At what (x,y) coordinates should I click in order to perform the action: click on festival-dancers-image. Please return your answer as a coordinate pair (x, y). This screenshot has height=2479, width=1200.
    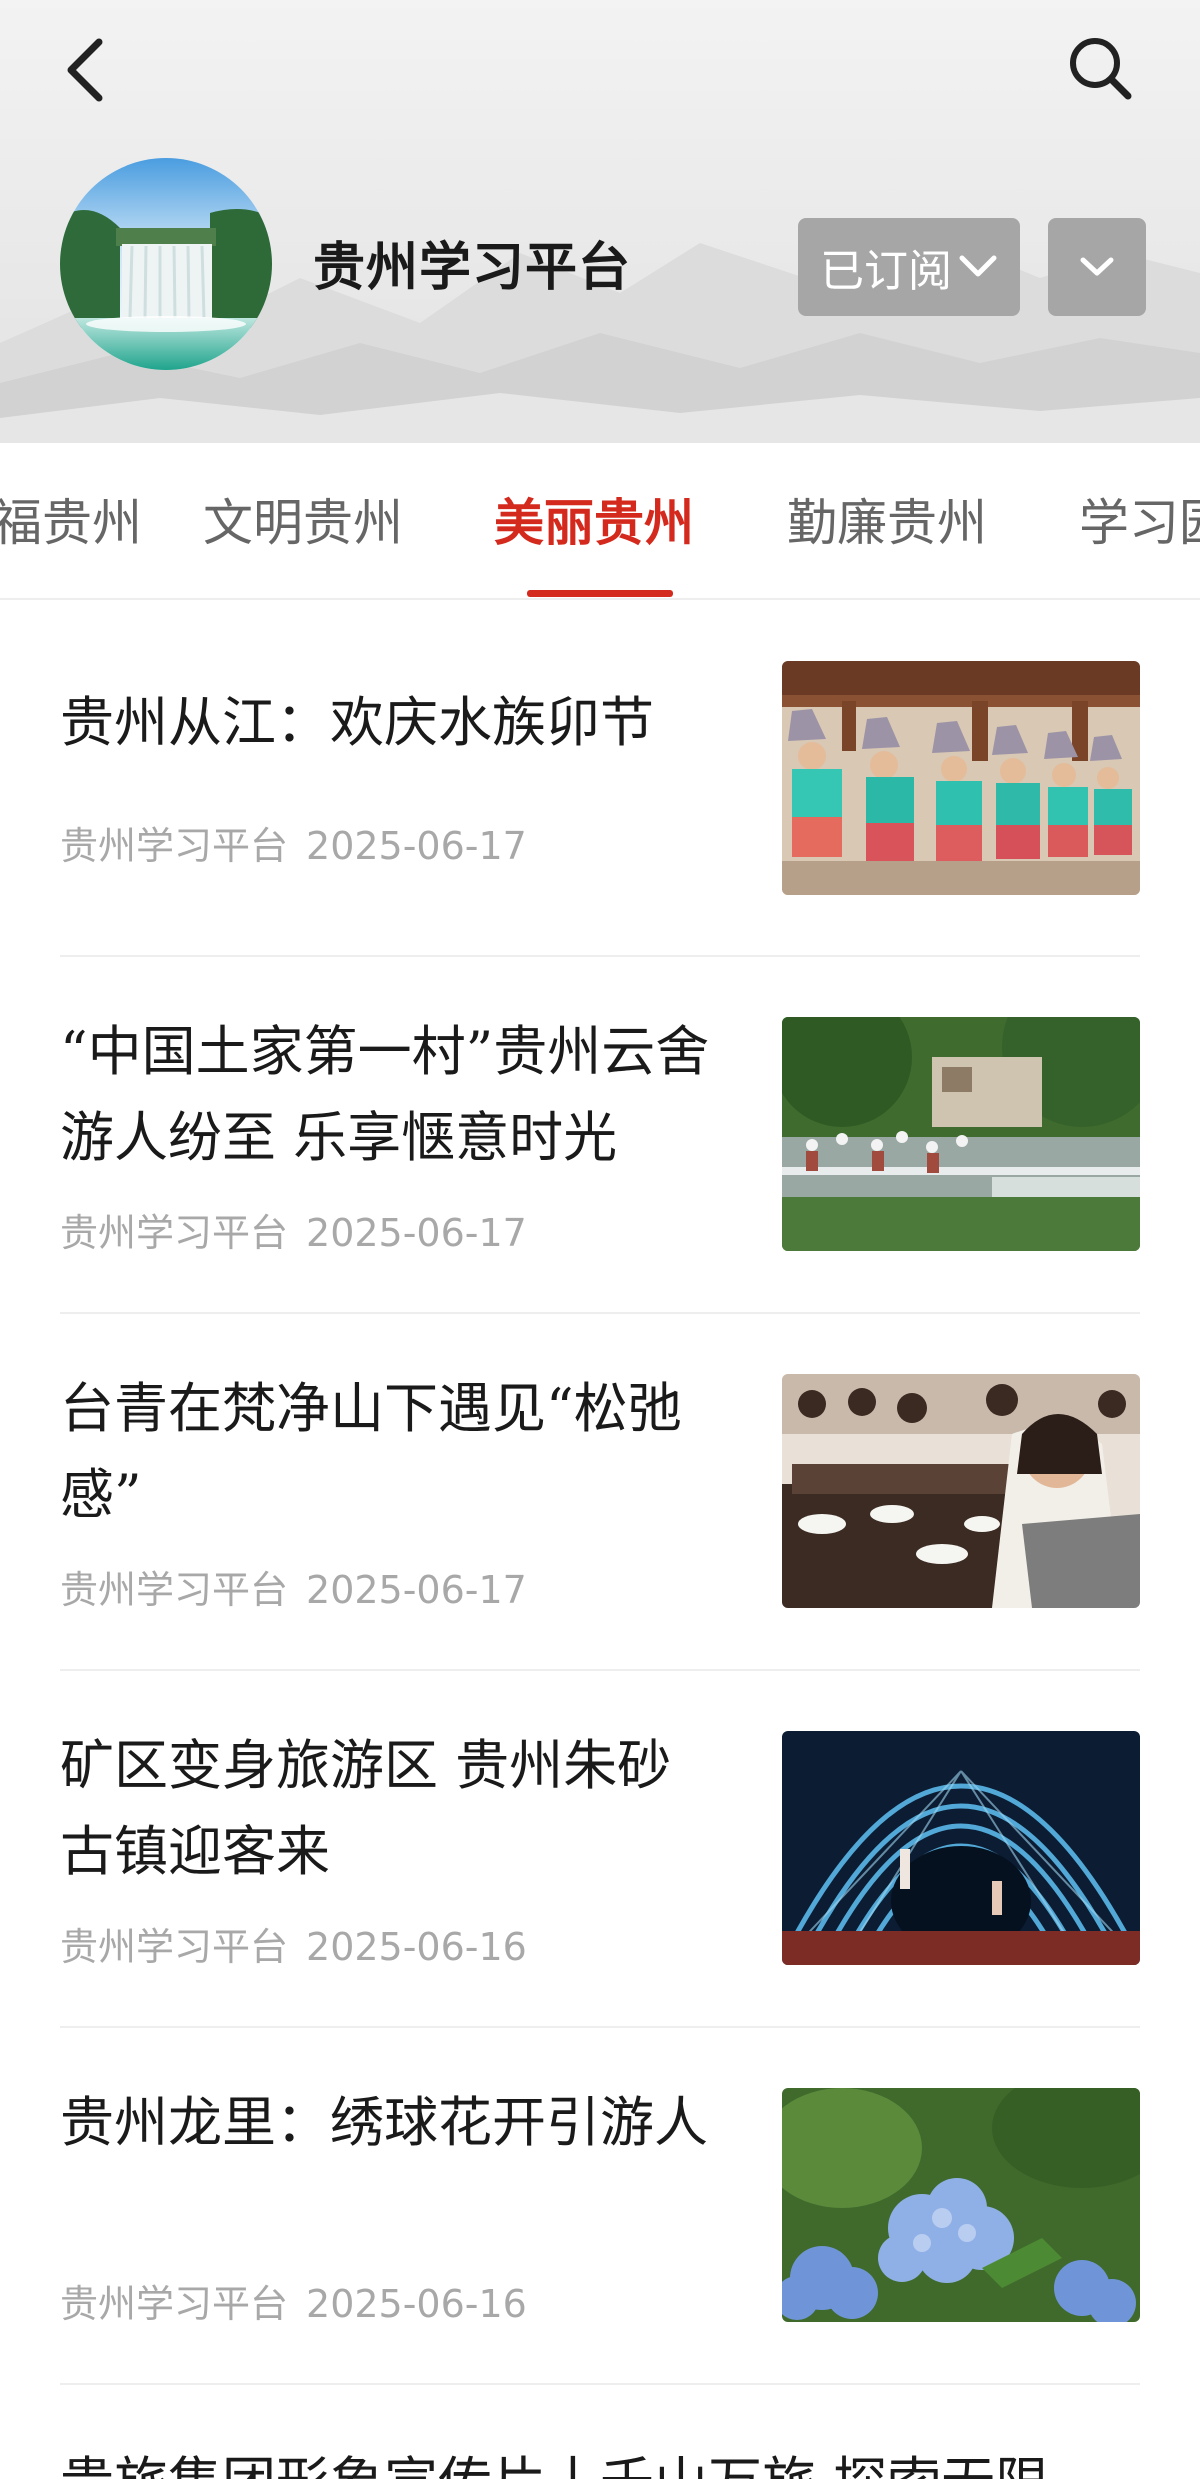
    Looking at the image, I should click on (961, 778).